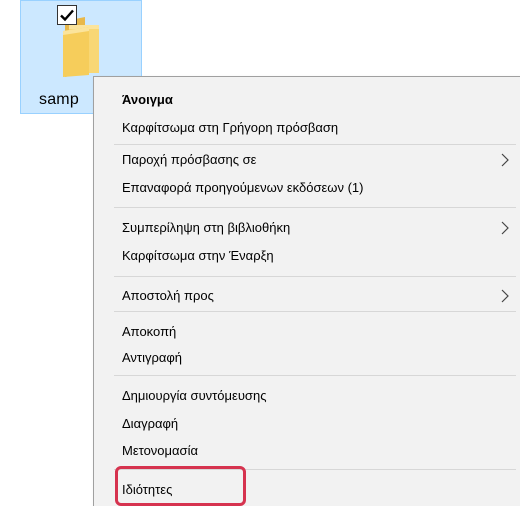 Image resolution: width=520 pixels, height=506 pixels. I want to click on menu-item-label: Επαναφορά προηγούμενων εκδόσεων (1), so click(243, 187).